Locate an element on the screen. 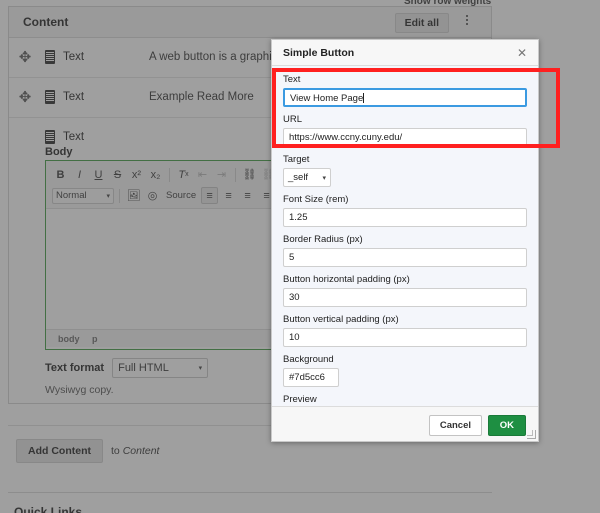 This screenshot has width=600, height=513. font-size-input: 1.25 is located at coordinates (405, 217).